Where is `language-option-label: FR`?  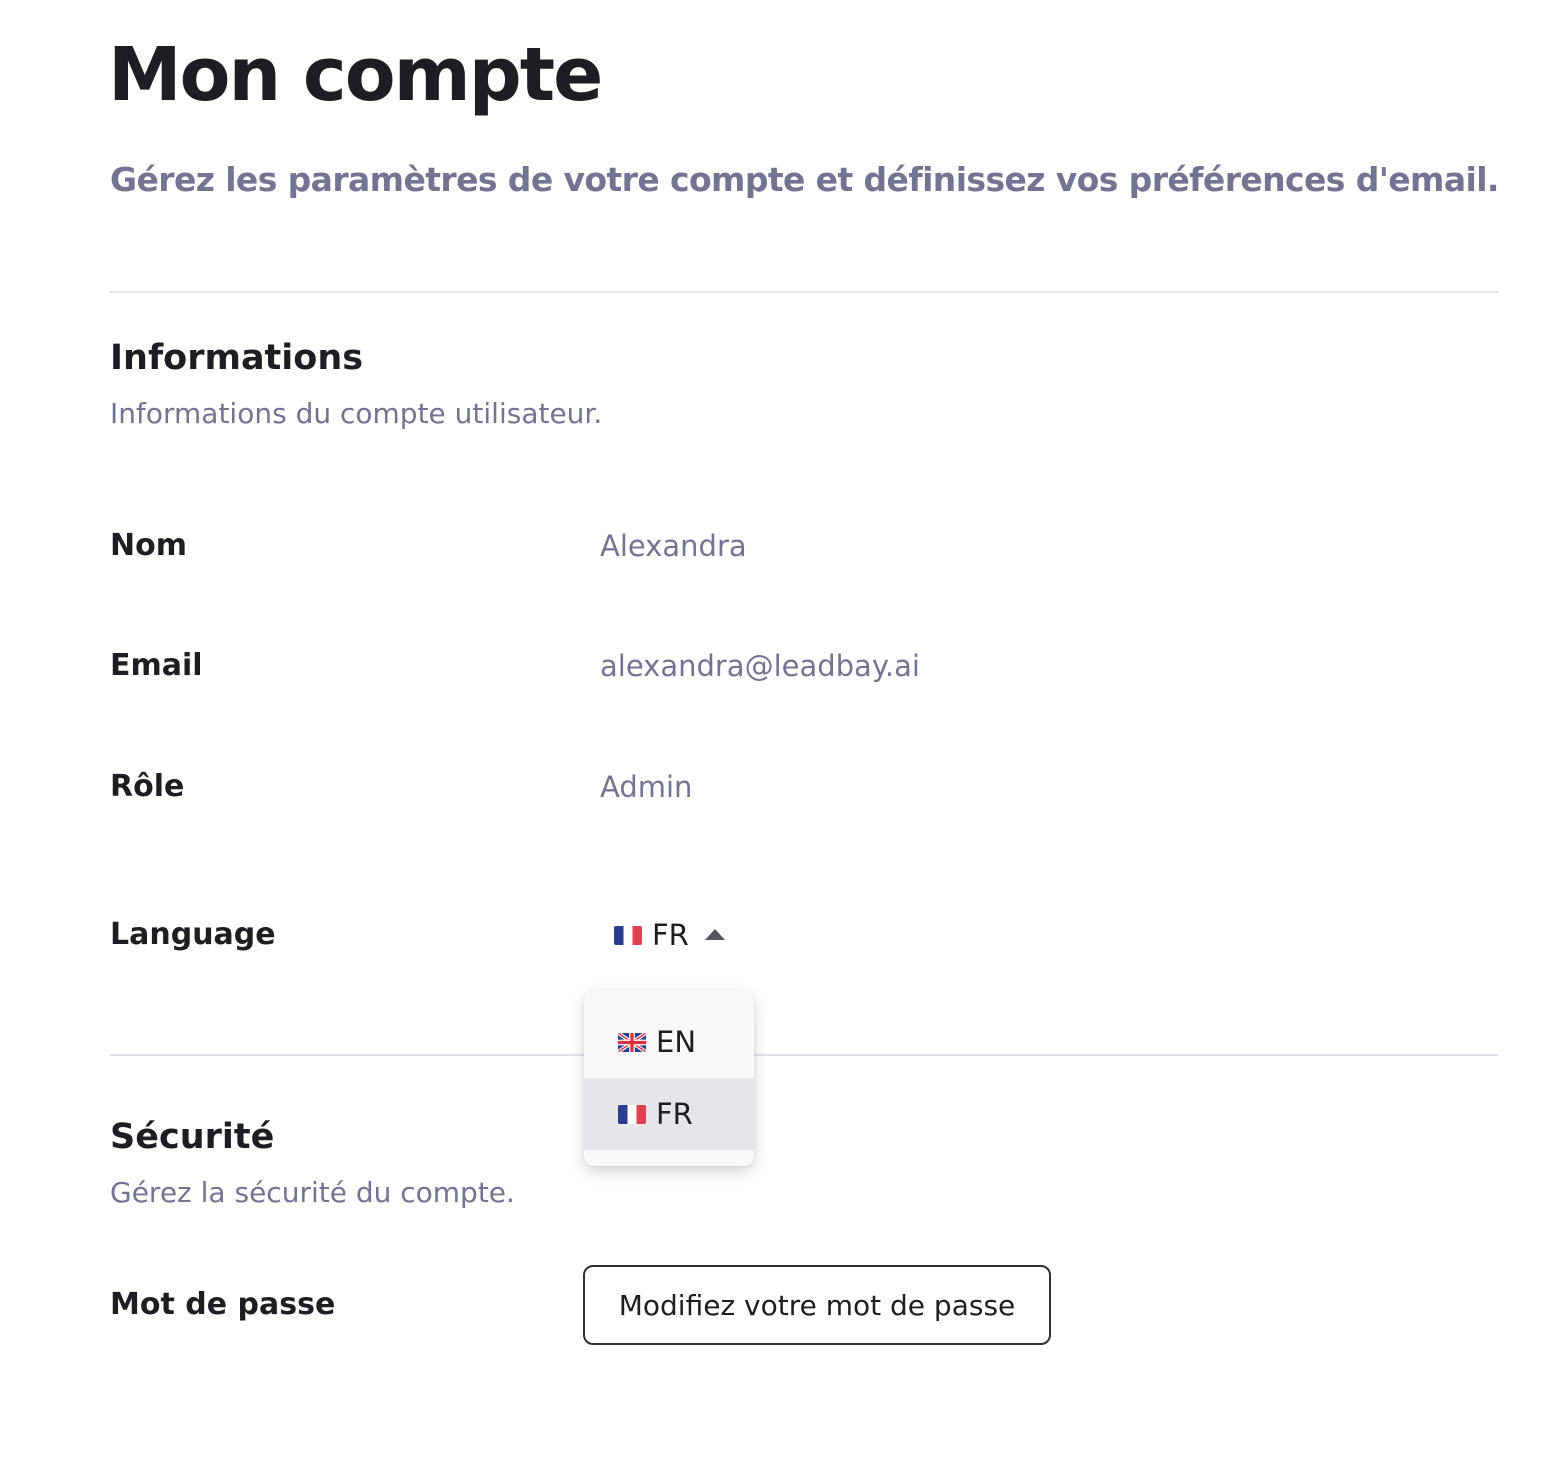 language-option-label: FR is located at coordinates (674, 1114).